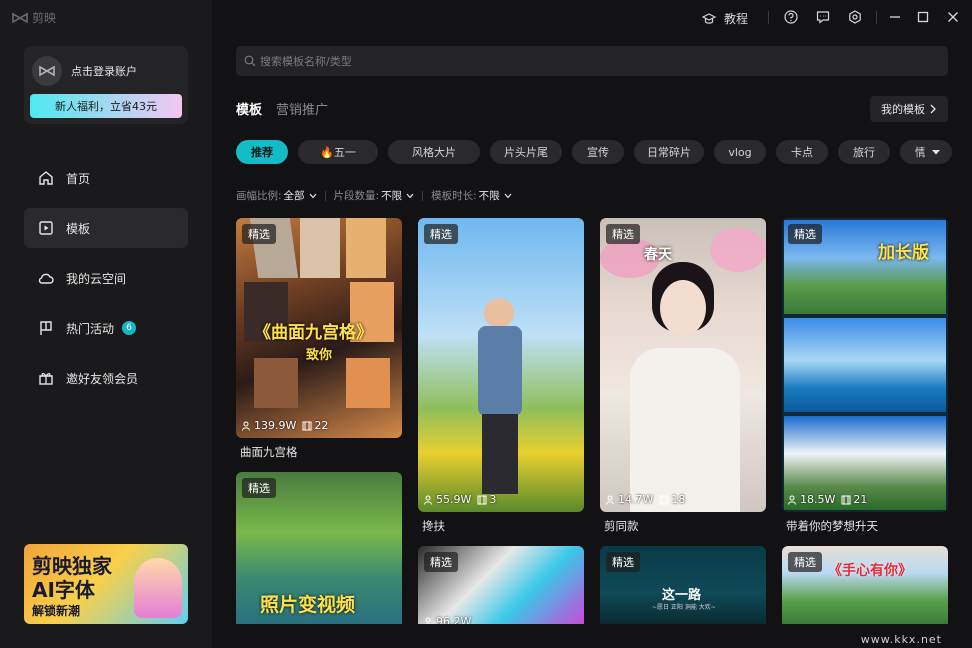  I want to click on login-link: 点击登录账户, so click(104, 71).